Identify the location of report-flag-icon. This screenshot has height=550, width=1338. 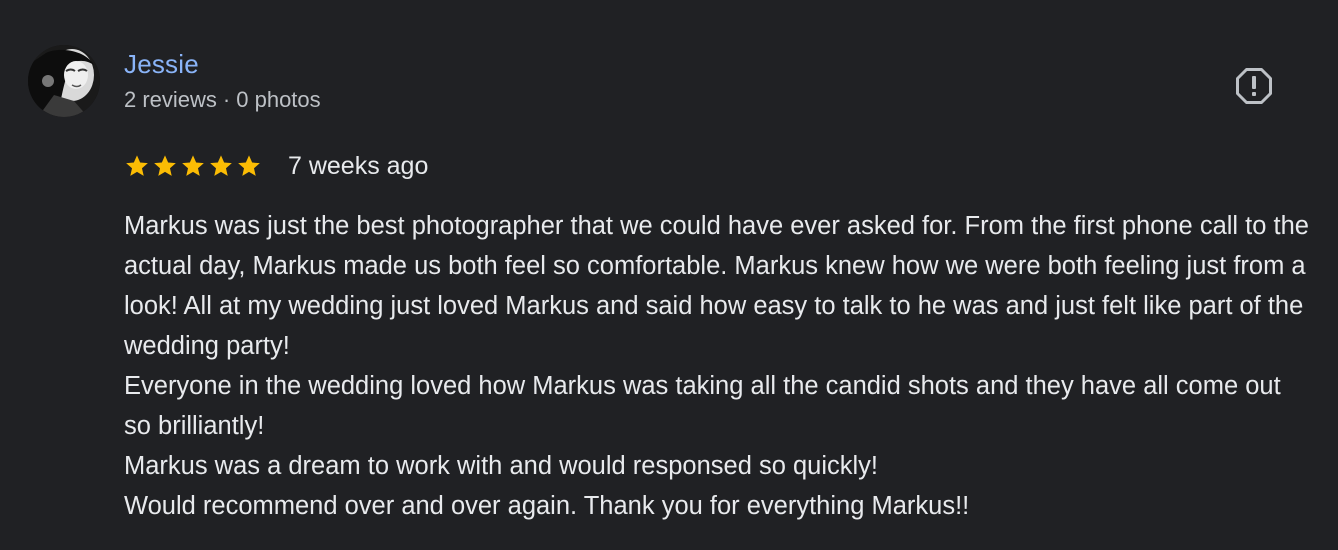
(1254, 86).